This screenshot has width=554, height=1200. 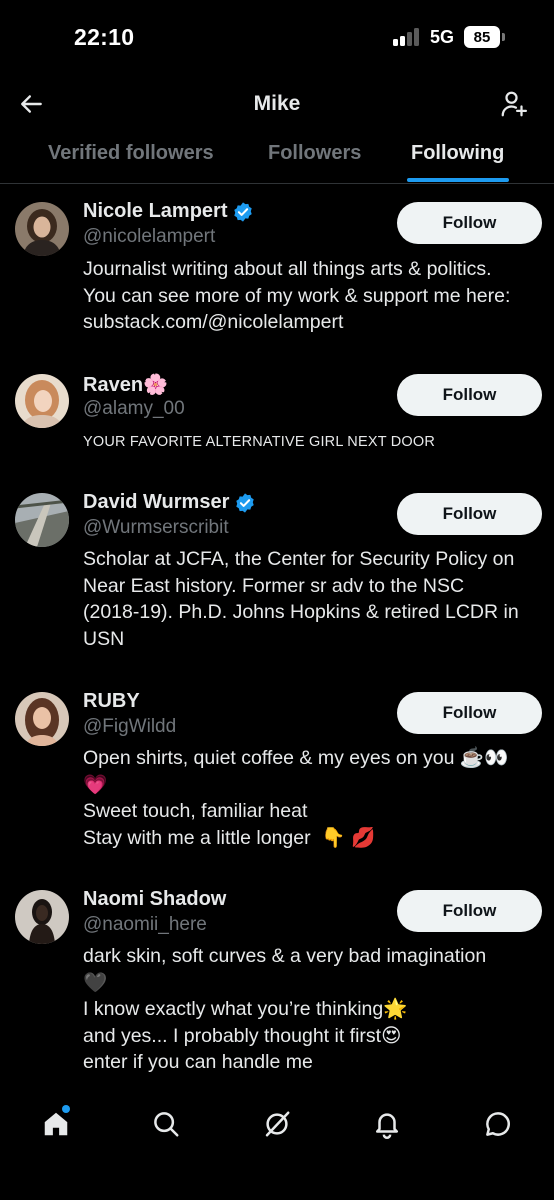 I want to click on nav-grok, so click(x=277, y=1124).